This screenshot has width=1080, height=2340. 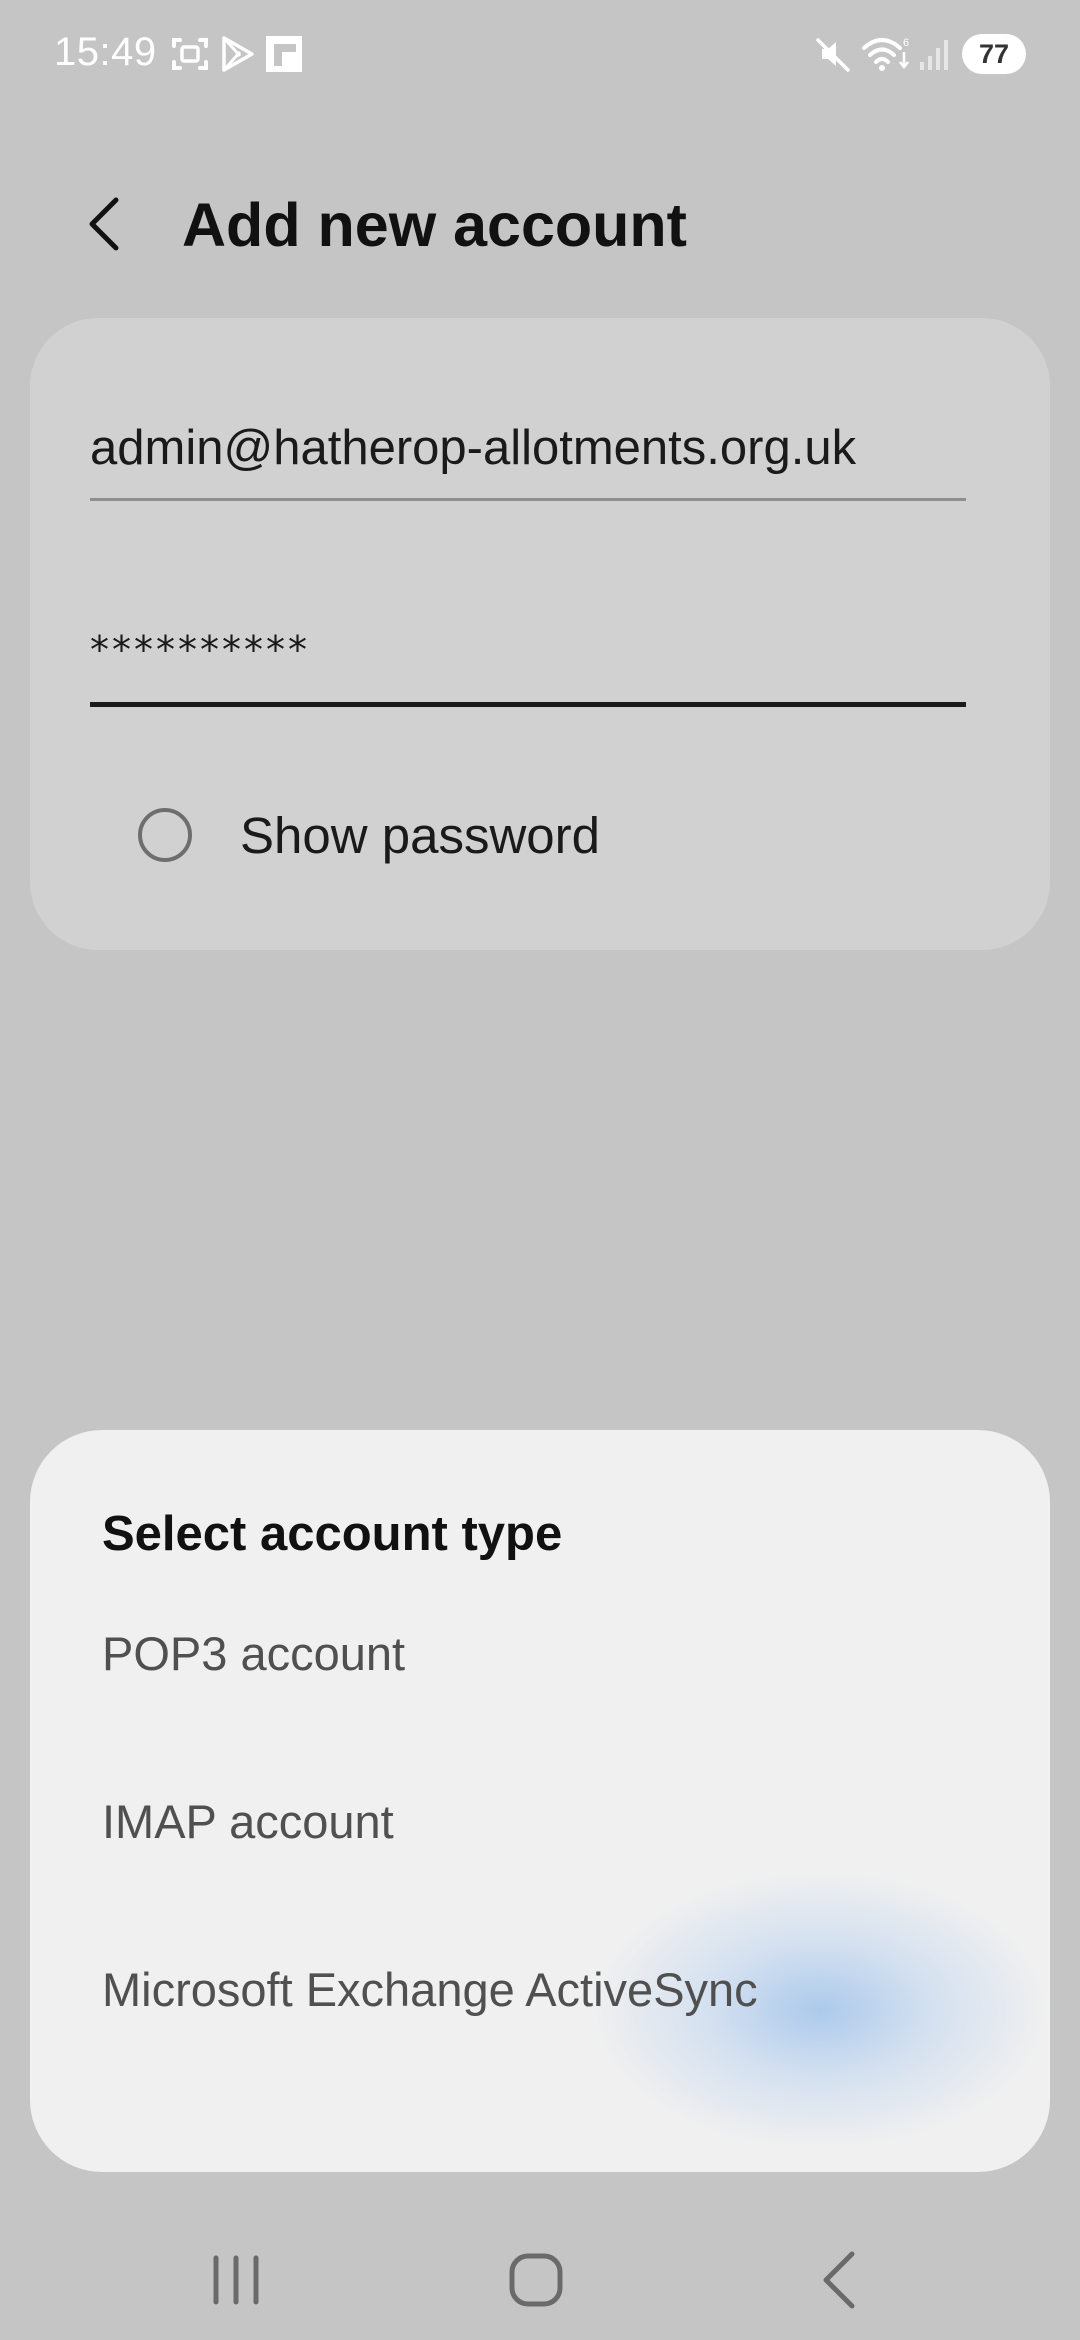 I want to click on screenshot-icon, so click(x=190, y=54).